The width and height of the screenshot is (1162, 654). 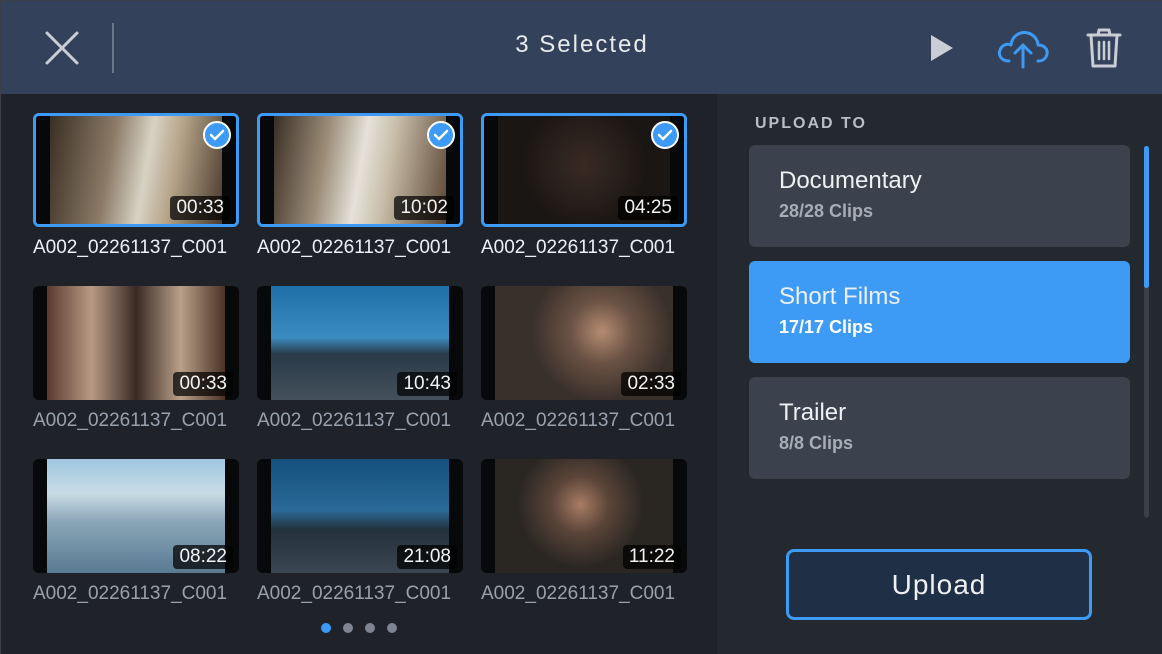 What do you see at coordinates (939, 584) in the screenshot?
I see `upload-button: Upload` at bounding box center [939, 584].